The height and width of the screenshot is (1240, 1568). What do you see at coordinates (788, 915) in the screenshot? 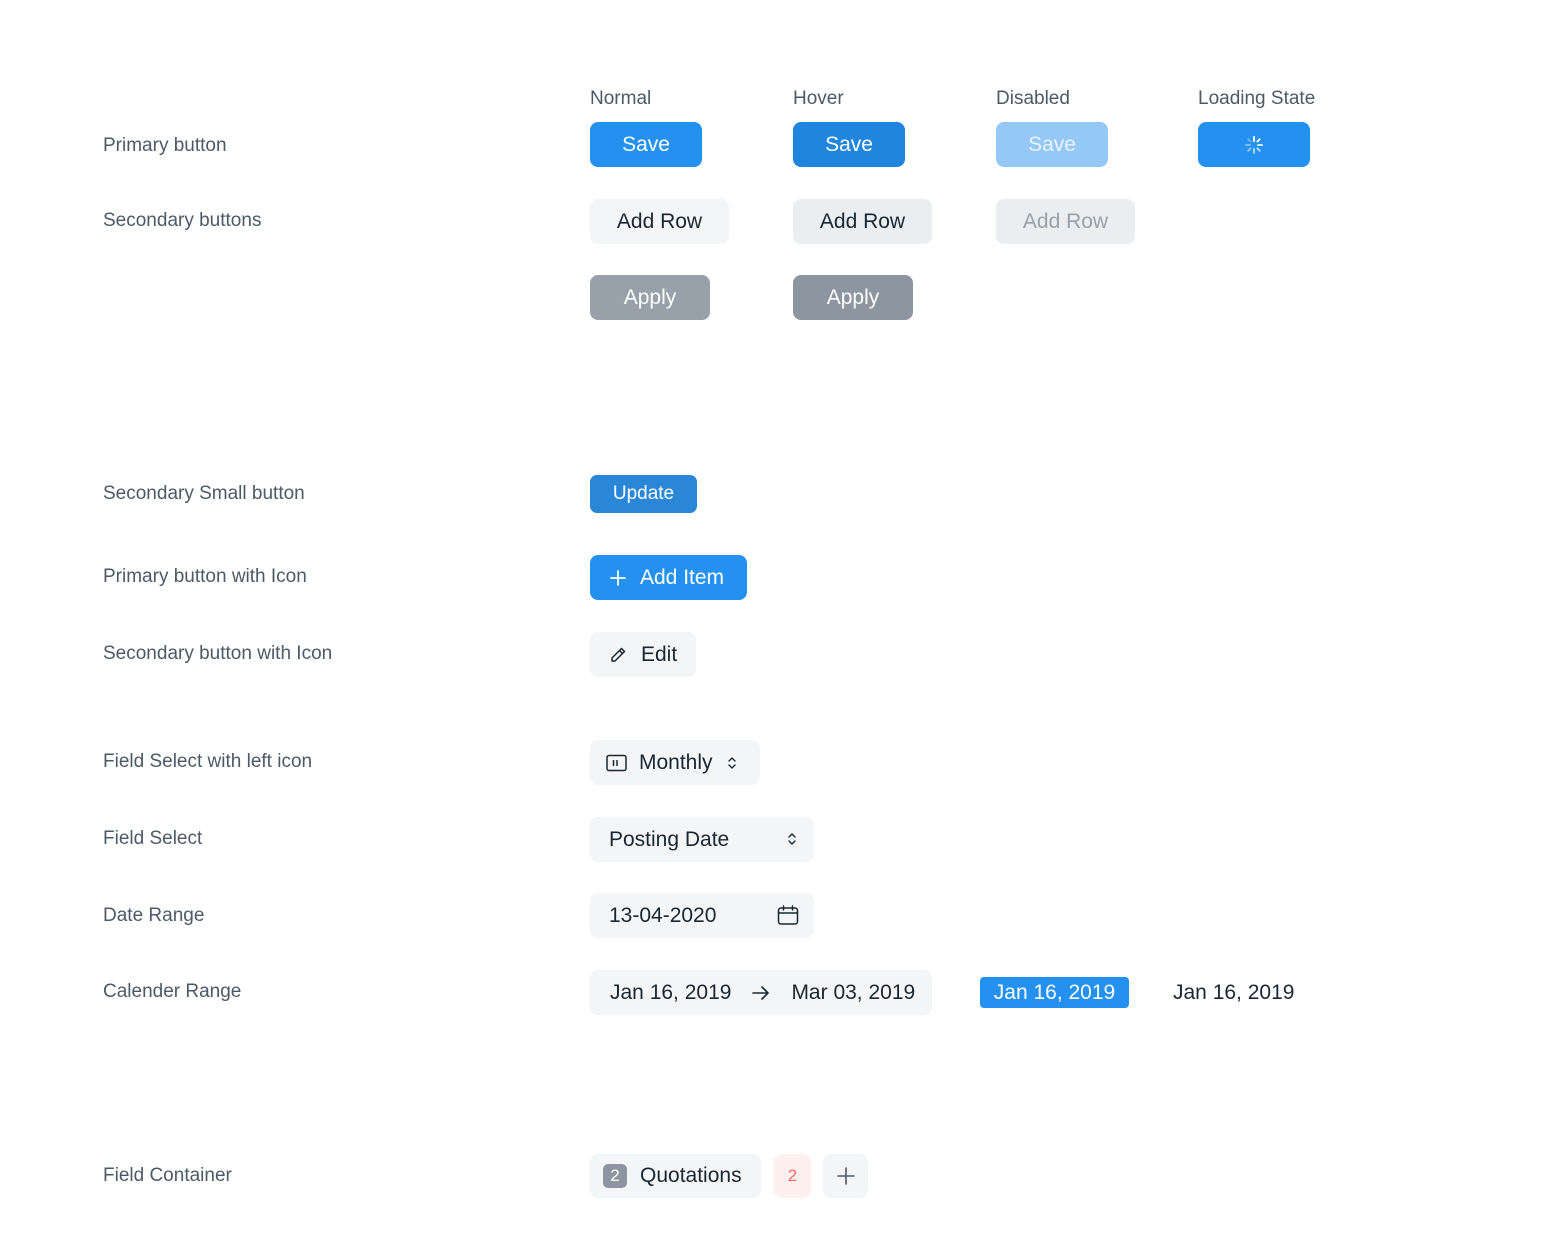
I see `calendar-icon` at bounding box center [788, 915].